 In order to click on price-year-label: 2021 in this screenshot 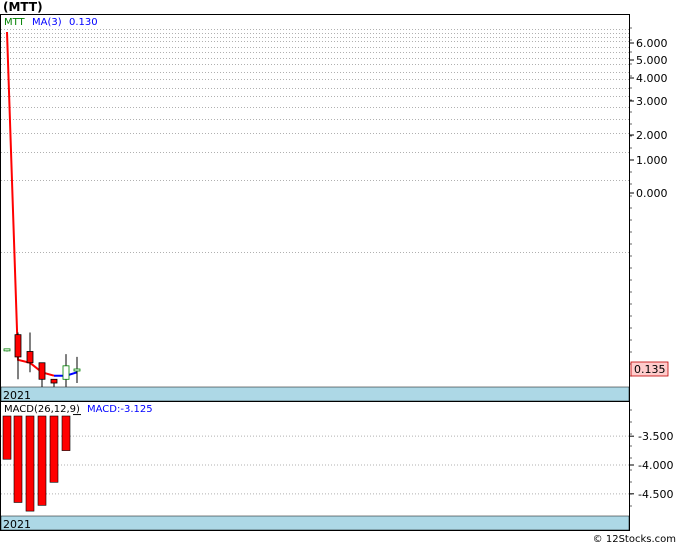, I will do `click(17, 395)`.